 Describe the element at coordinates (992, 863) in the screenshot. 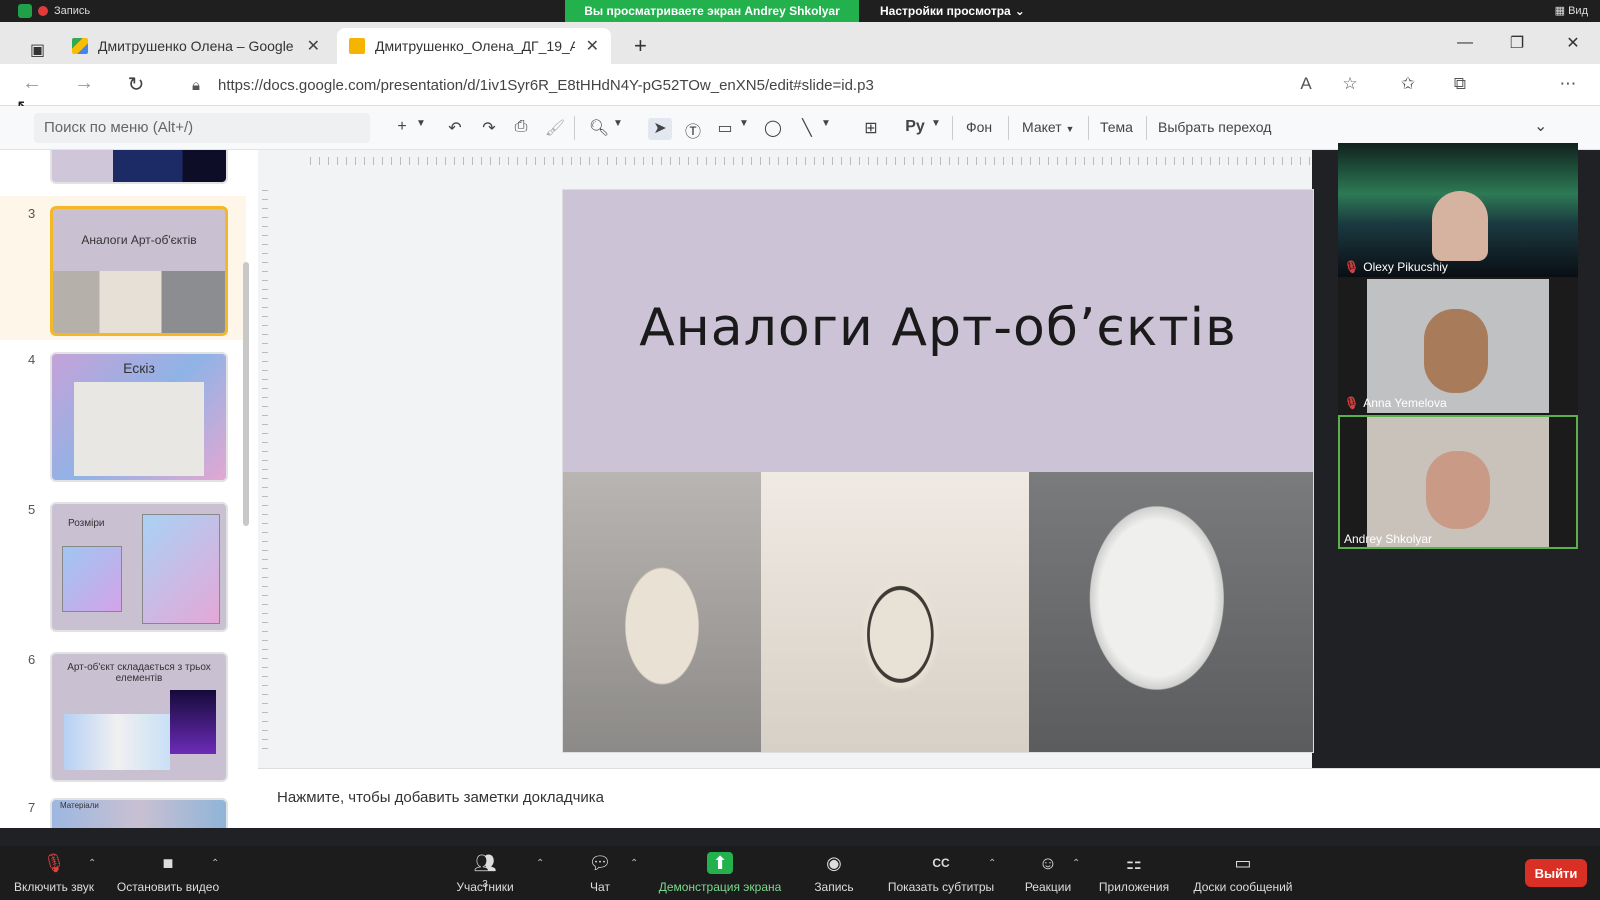

I see `captions-caret-icon: ⌃` at that location.